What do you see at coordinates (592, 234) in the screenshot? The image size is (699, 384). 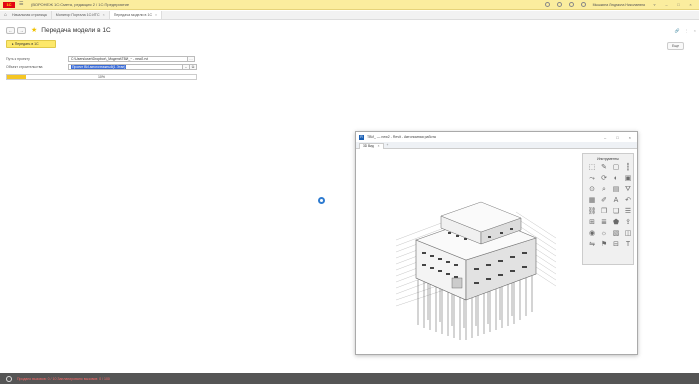 I see `camera-icon: ◉` at bounding box center [592, 234].